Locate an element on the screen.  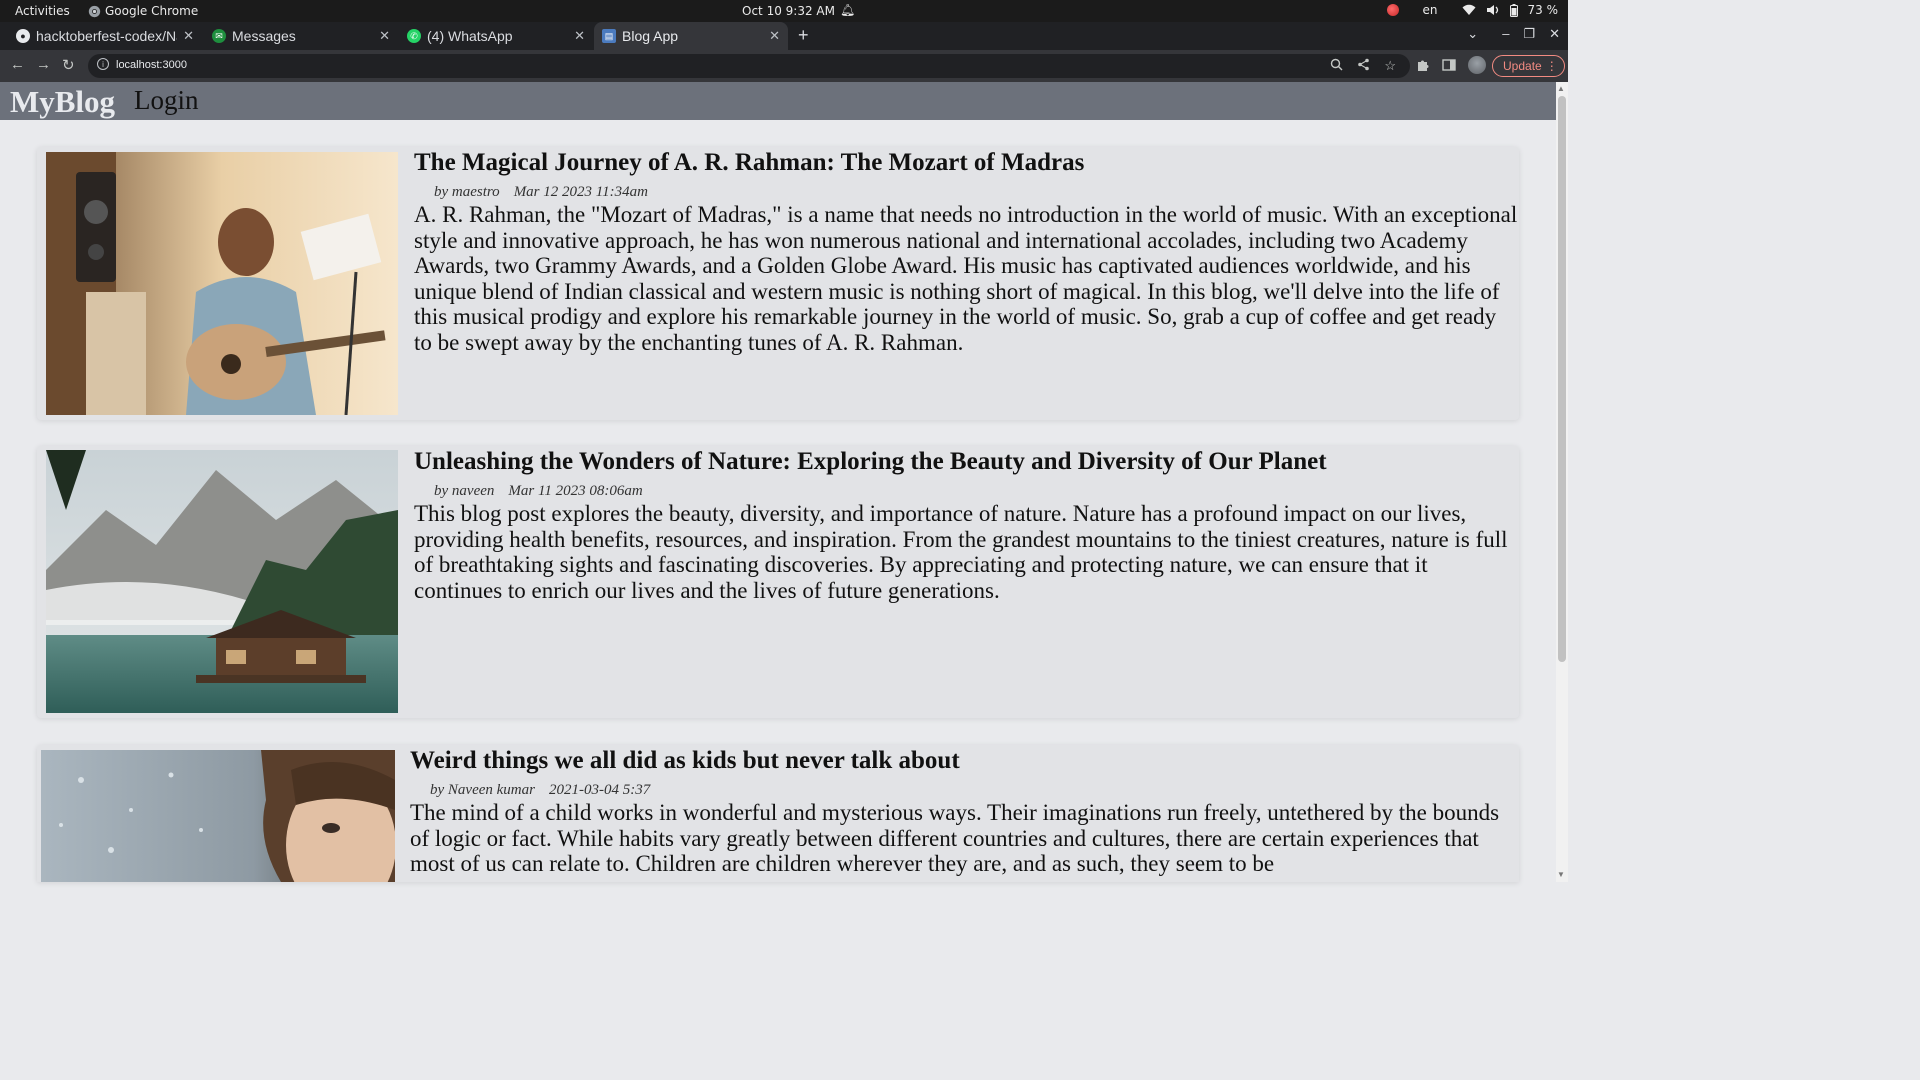
system-tray: en 73 % is located at coordinates (1472, 10).